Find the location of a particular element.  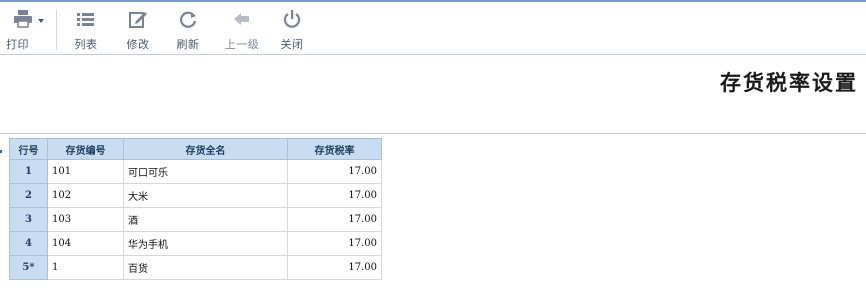

list-icon is located at coordinates (86, 19).